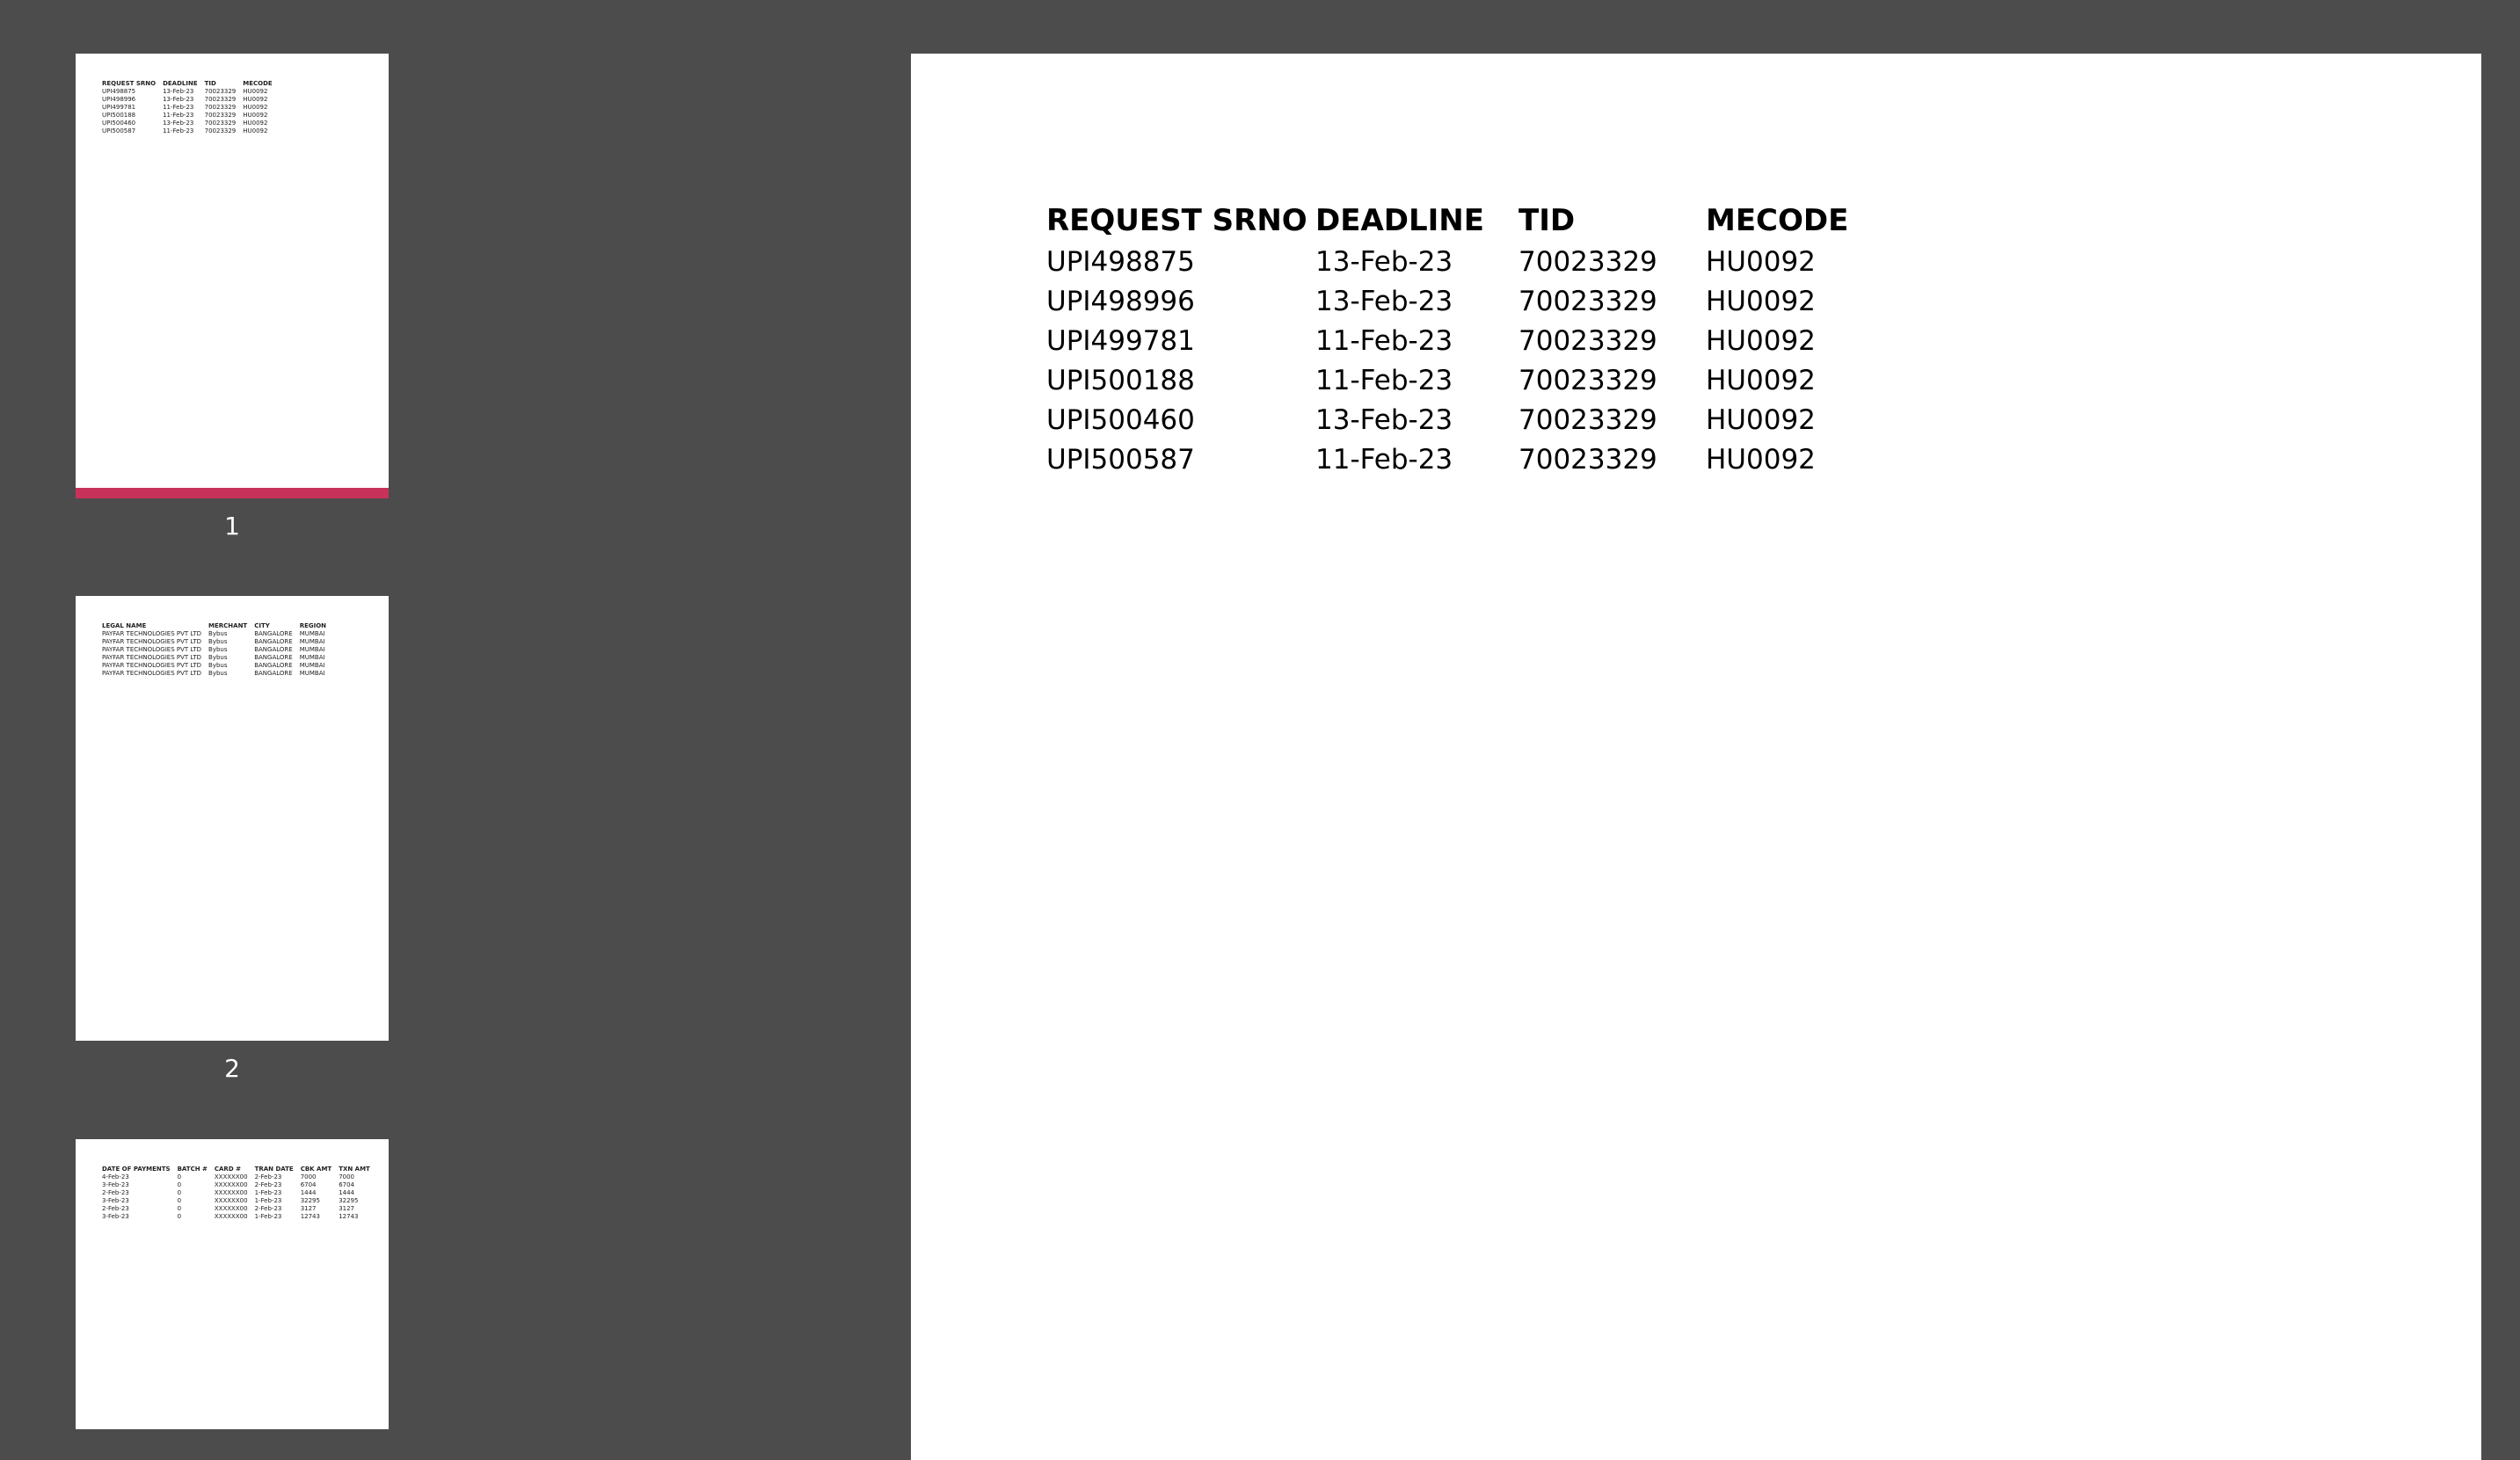 Image resolution: width=2520 pixels, height=1460 pixels. Describe the element at coordinates (1399, 220) in the screenshot. I see `column-header-deadline: DEADLINE` at that location.